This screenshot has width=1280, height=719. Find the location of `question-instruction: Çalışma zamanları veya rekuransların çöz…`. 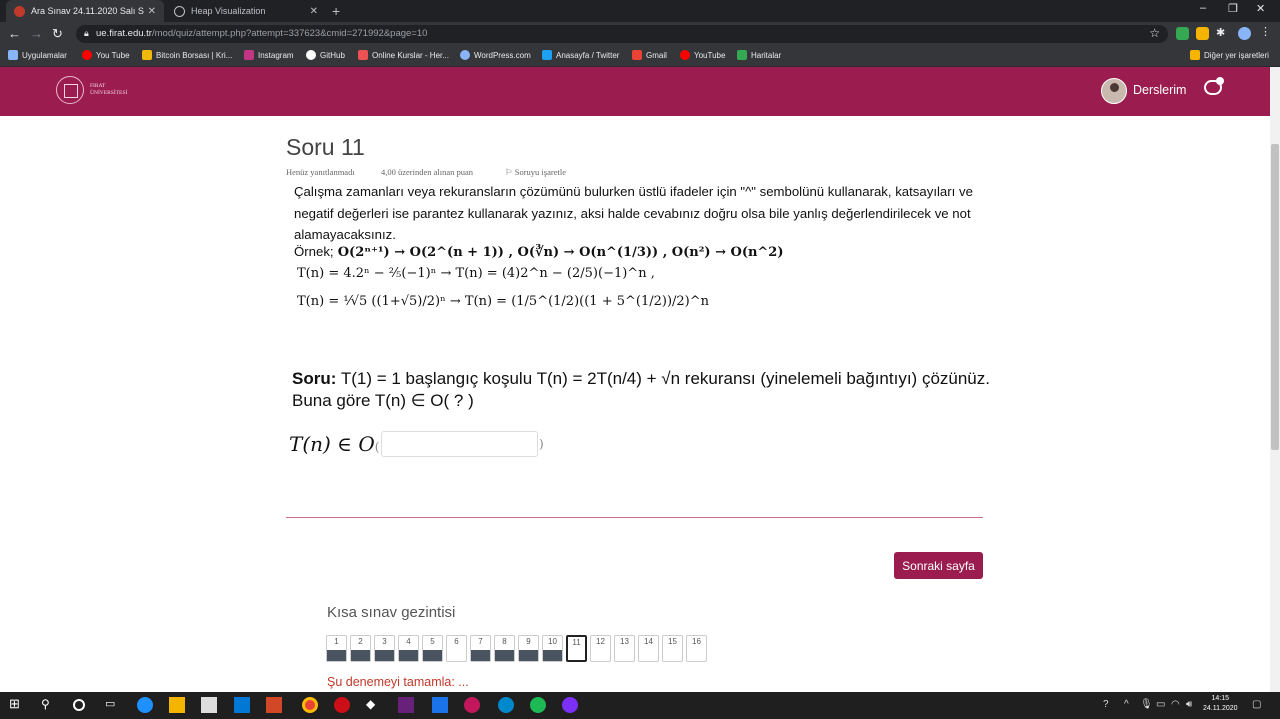

question-instruction: Çalışma zamanları veya rekuransların çöz… is located at coordinates (633, 213).